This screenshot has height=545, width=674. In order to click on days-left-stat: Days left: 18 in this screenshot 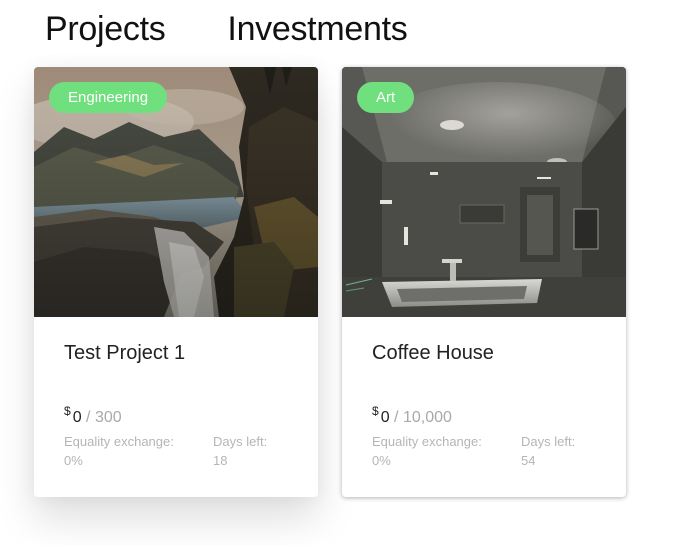, I will do `click(240, 451)`.